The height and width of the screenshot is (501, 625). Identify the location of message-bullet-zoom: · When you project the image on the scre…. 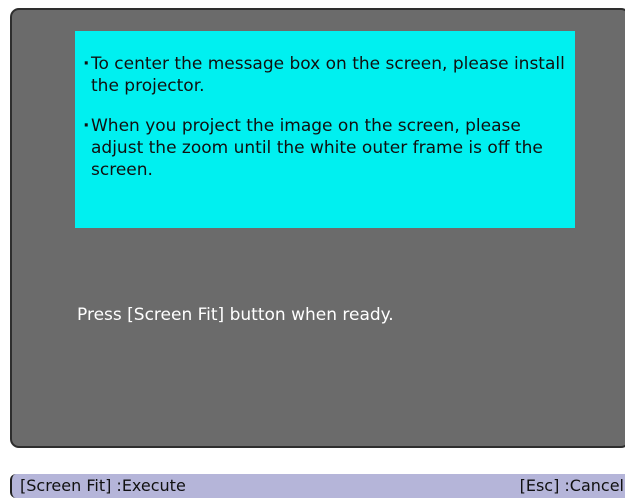
(324, 148).